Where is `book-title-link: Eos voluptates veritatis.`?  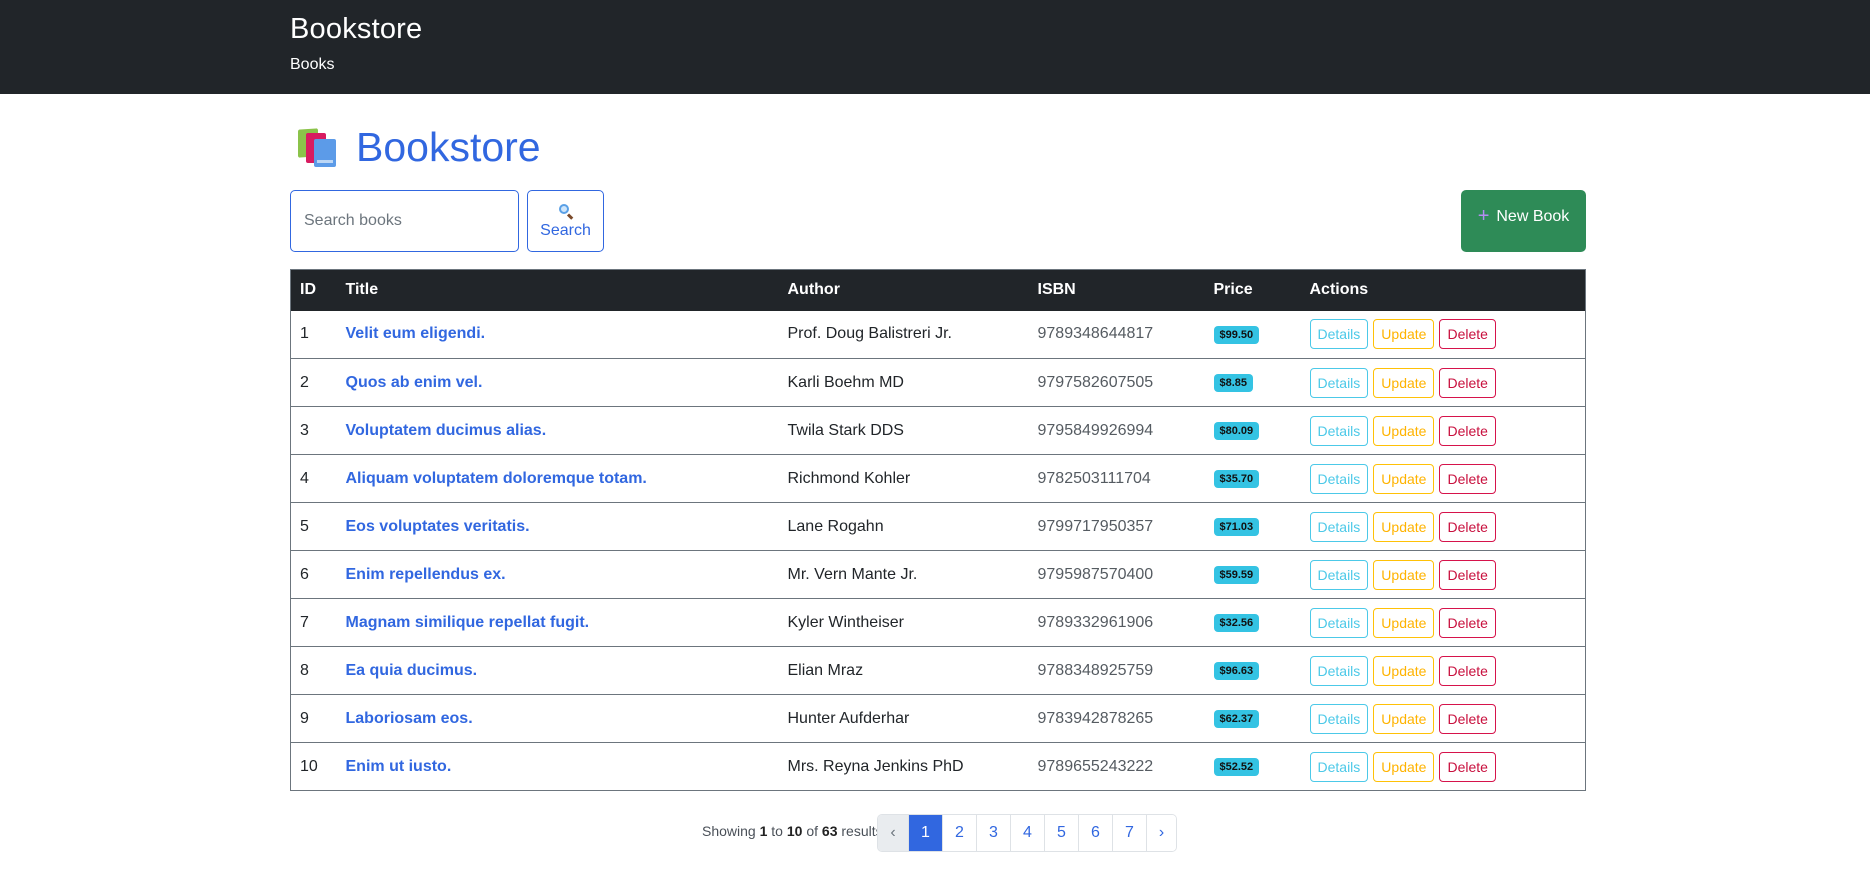
book-title-link: Eos voluptates veritatis. is located at coordinates (558, 527).